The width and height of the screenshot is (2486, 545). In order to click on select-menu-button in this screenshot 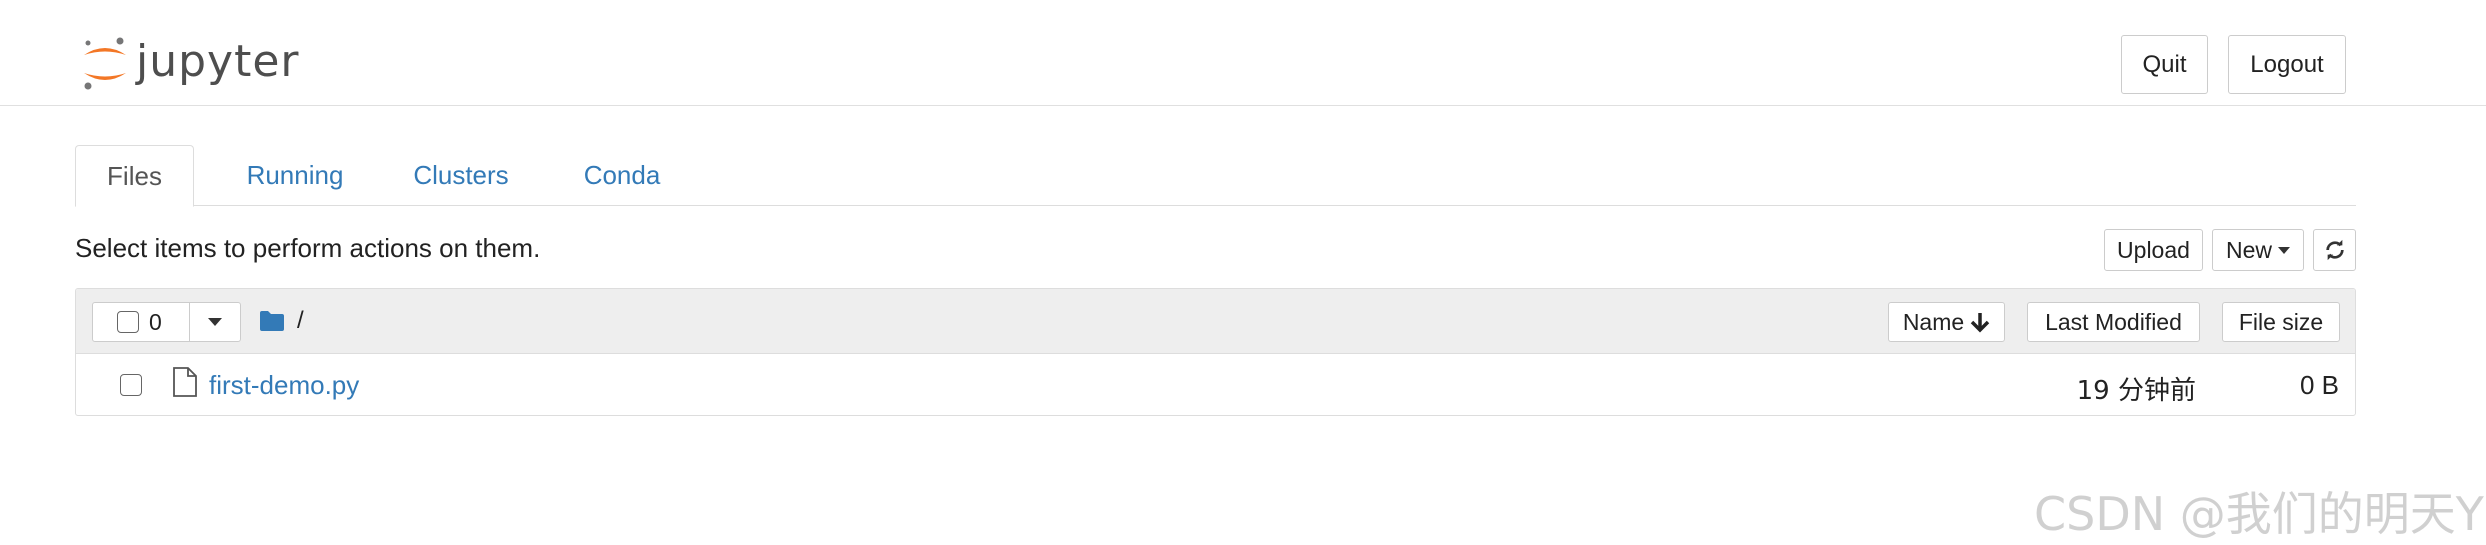, I will do `click(215, 322)`.